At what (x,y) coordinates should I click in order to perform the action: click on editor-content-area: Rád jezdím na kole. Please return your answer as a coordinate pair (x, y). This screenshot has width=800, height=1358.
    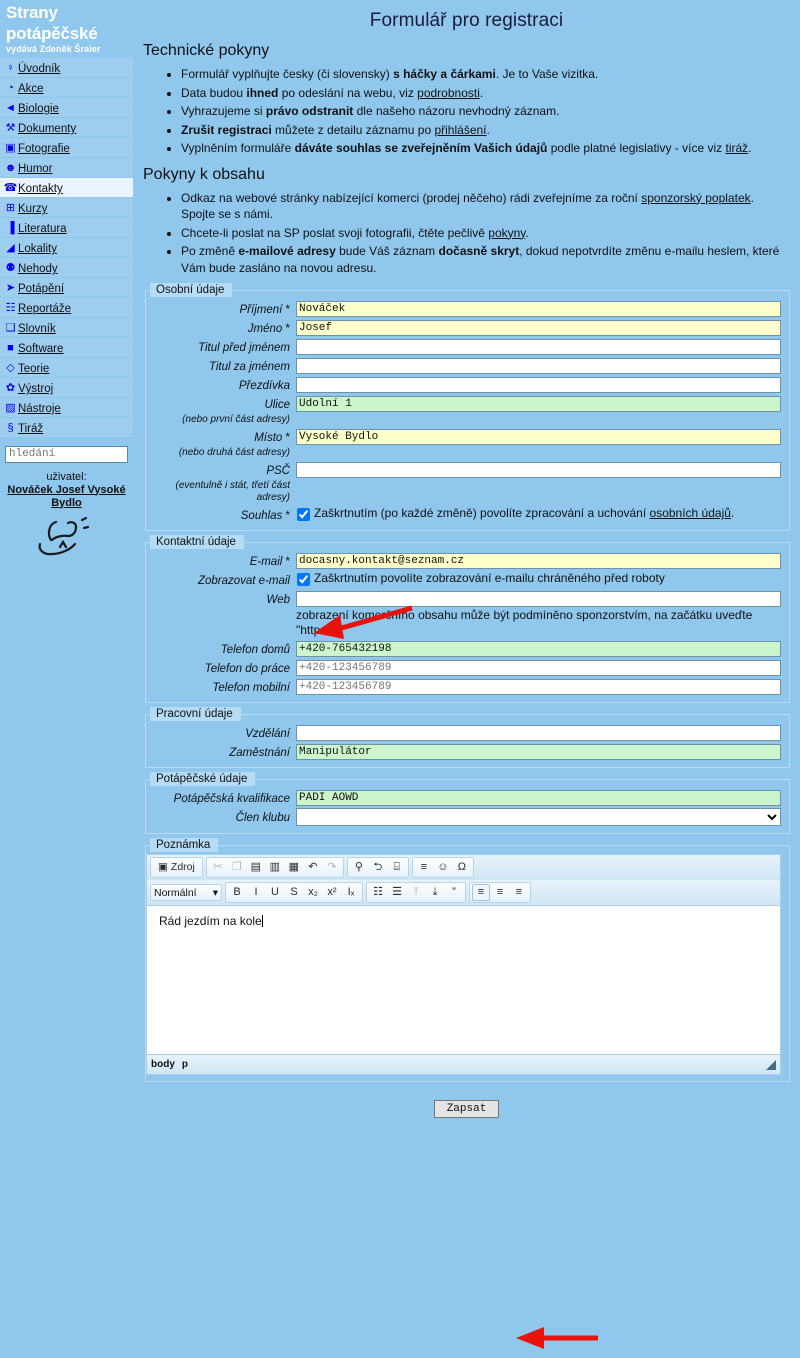
    Looking at the image, I should click on (463, 980).